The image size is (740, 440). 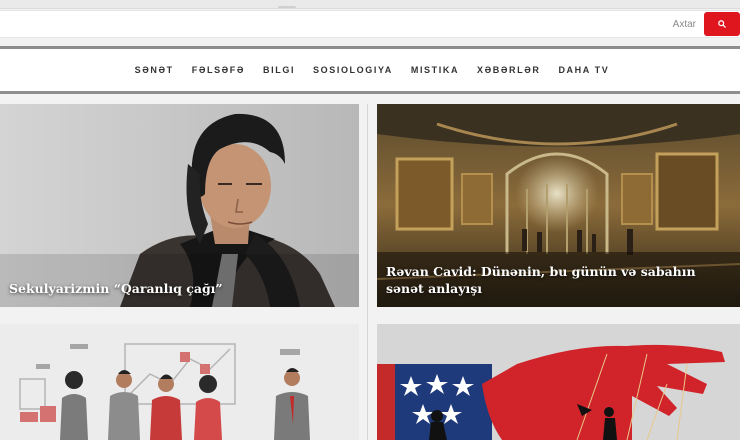 I want to click on browser-top-strip, so click(x=370, y=4).